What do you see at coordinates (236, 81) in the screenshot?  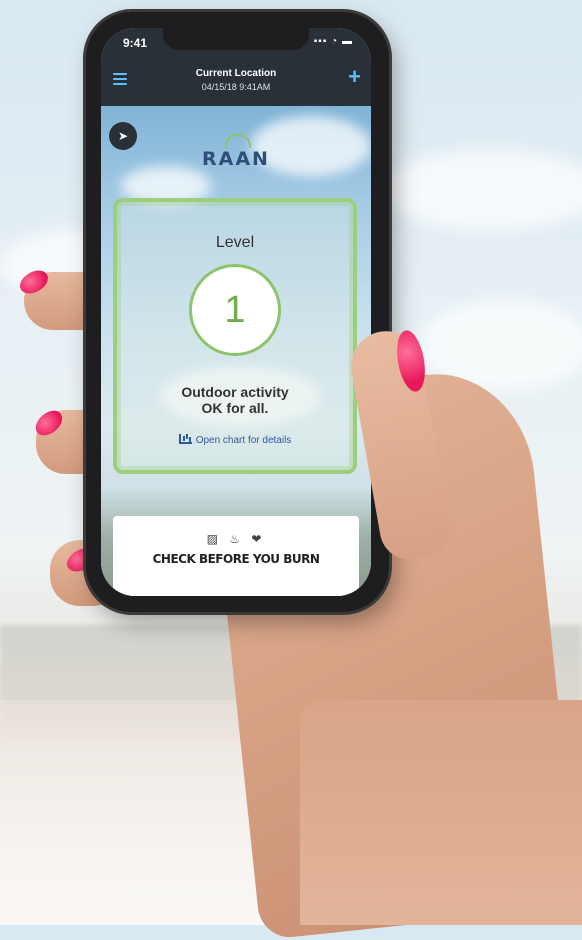 I see `app-header: Current Location 04/15/18 9:41AM +` at bounding box center [236, 81].